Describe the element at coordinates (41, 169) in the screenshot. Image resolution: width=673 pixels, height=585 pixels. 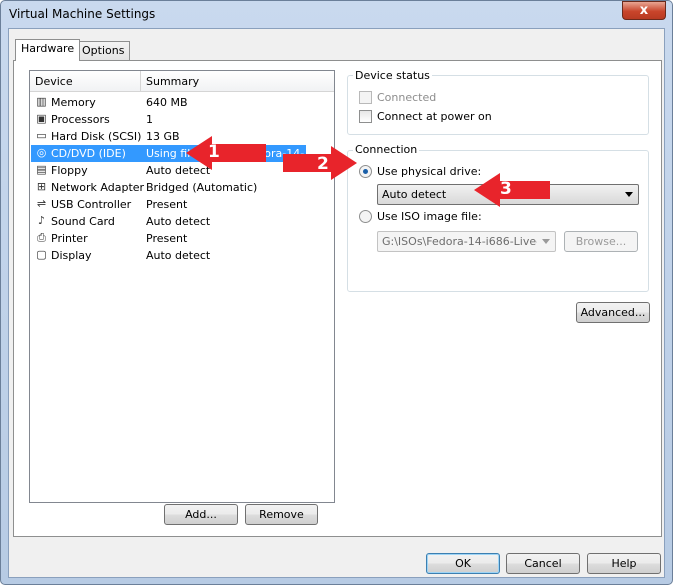
I see `floppy-icon: ▤` at that location.